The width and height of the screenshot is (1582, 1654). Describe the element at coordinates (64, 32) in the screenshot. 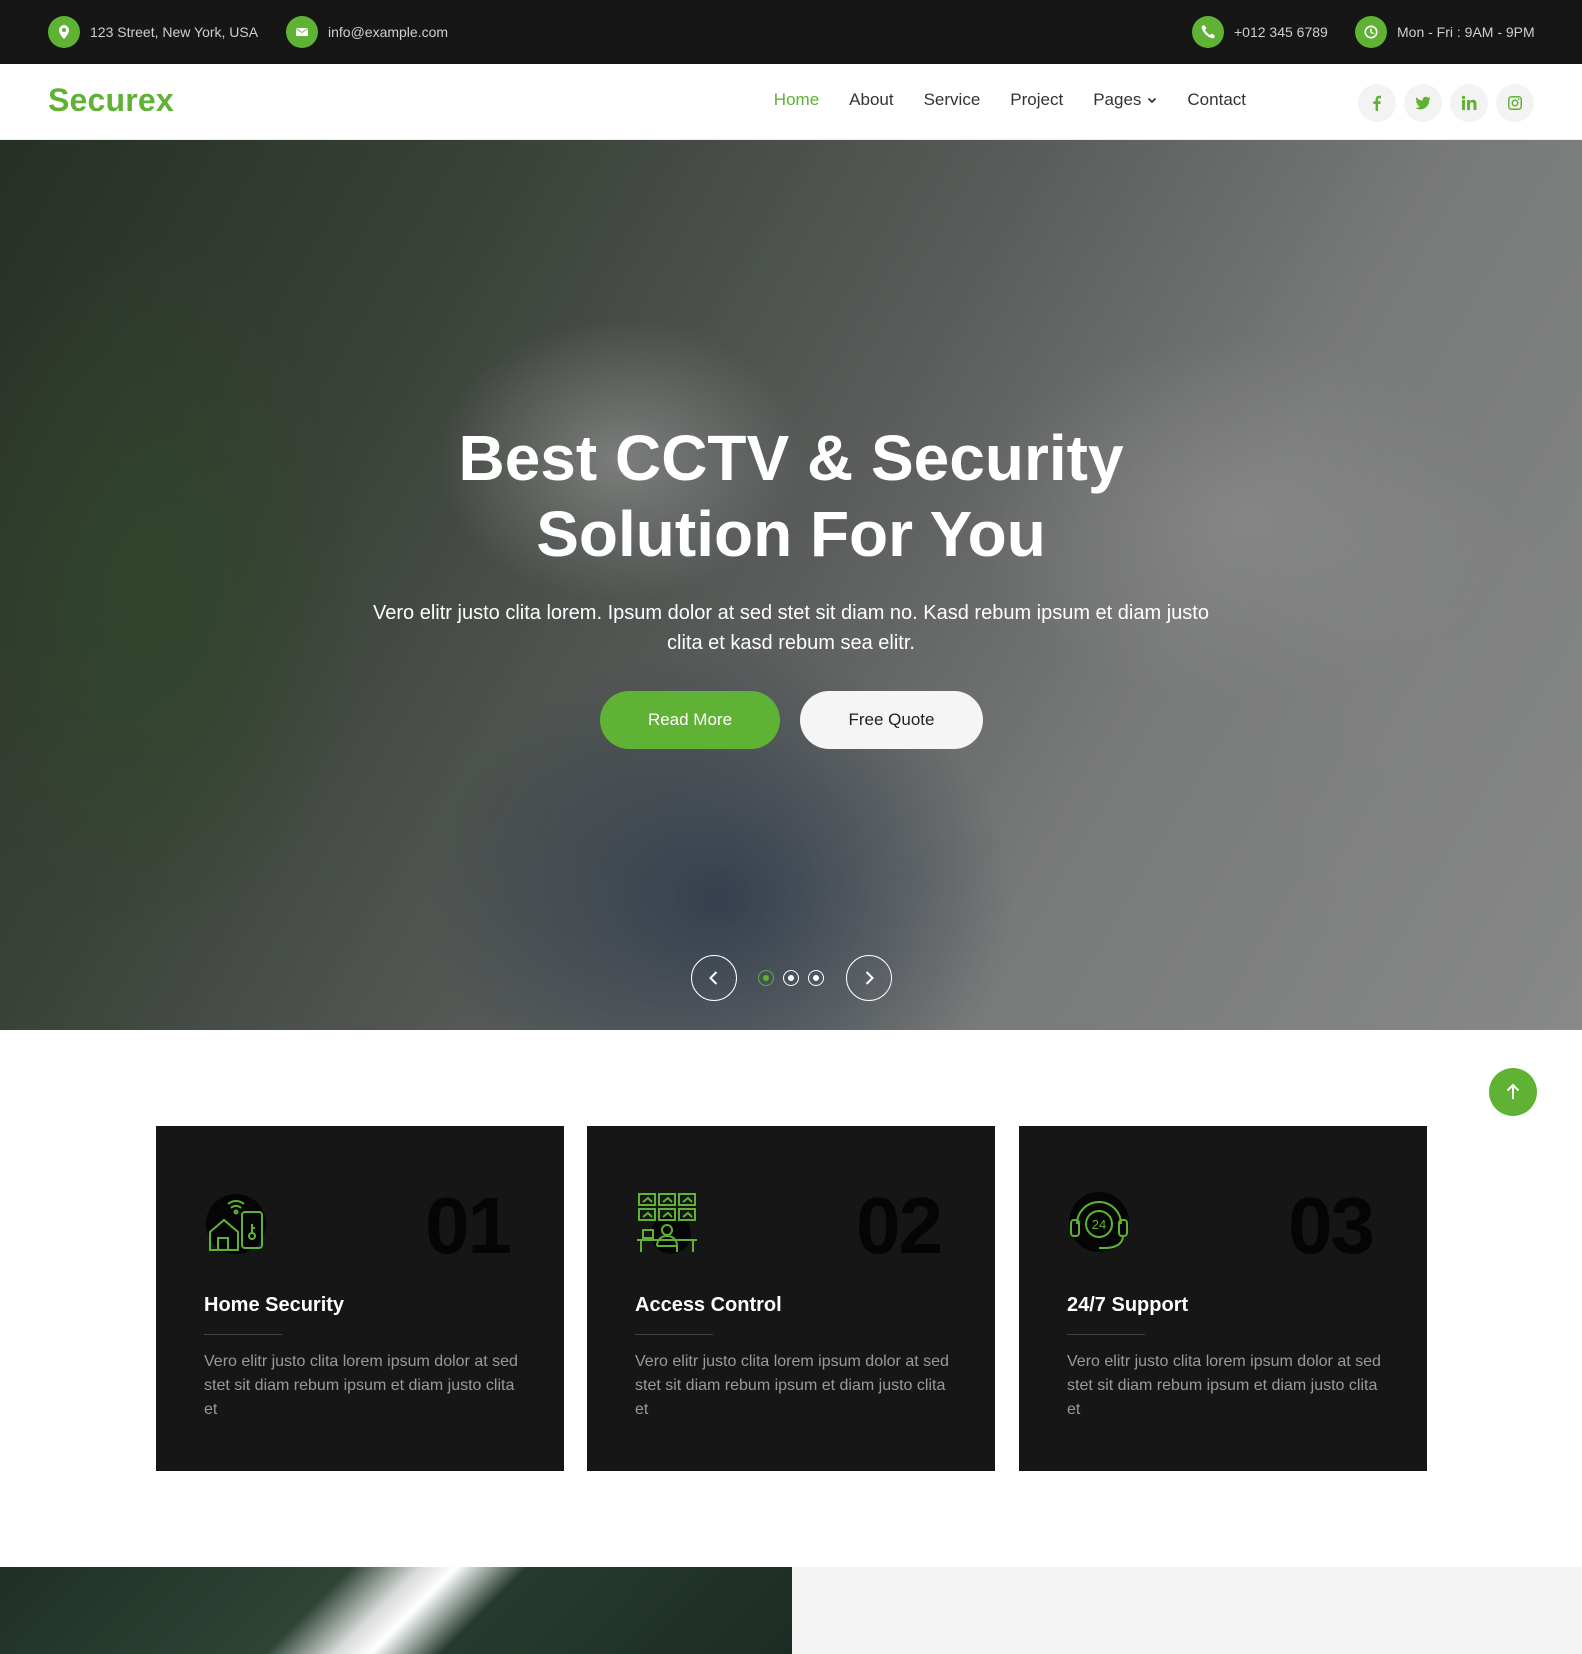

I see `map-pin-icon` at that location.